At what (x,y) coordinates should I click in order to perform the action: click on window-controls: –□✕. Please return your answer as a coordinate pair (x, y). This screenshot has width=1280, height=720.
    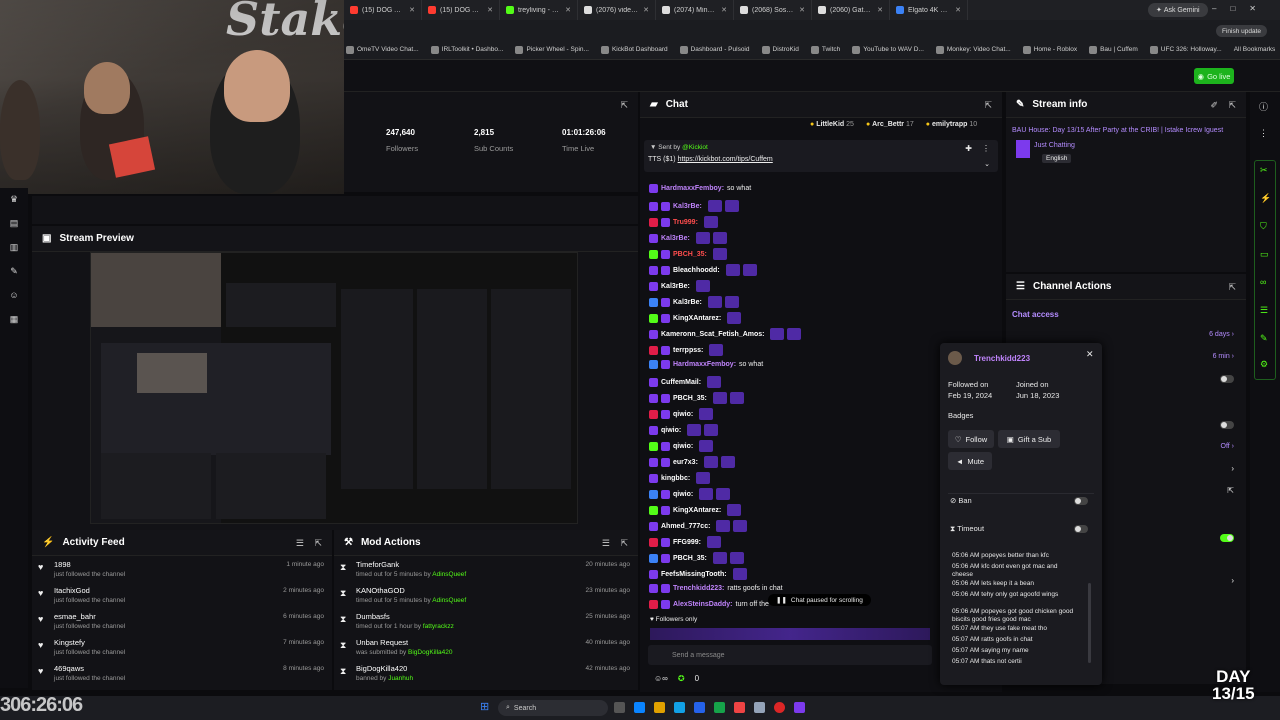
    Looking at the image, I should click on (1241, 8).